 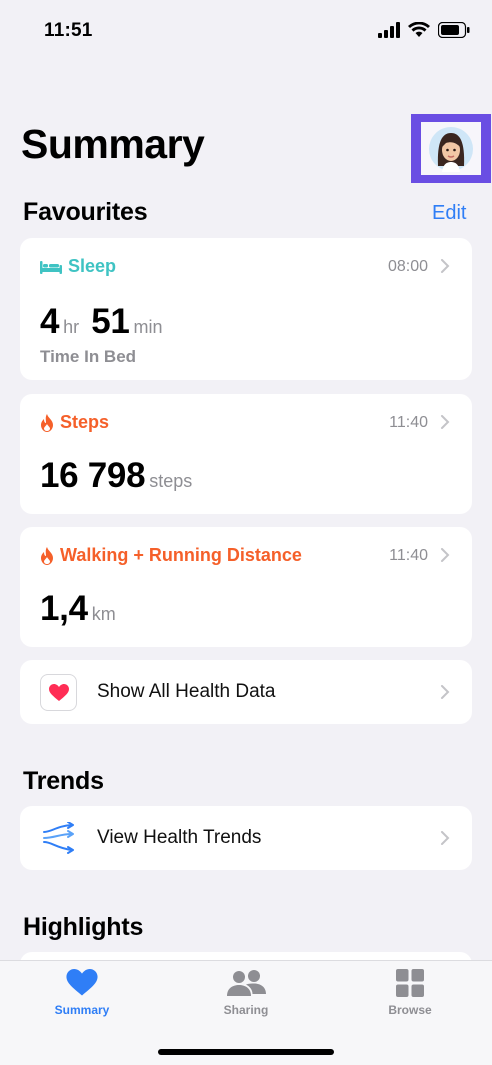 I want to click on home-indicator, so click(x=246, y=1052).